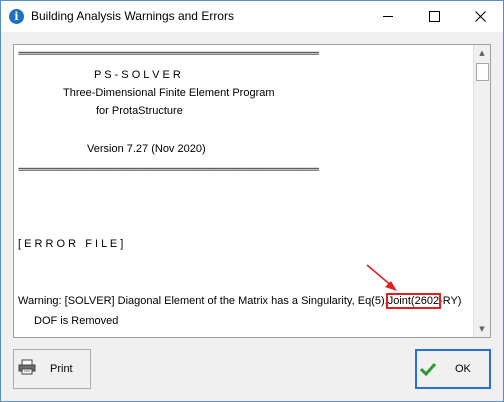 The image size is (504, 402). I want to click on printer-icon, so click(27, 367).